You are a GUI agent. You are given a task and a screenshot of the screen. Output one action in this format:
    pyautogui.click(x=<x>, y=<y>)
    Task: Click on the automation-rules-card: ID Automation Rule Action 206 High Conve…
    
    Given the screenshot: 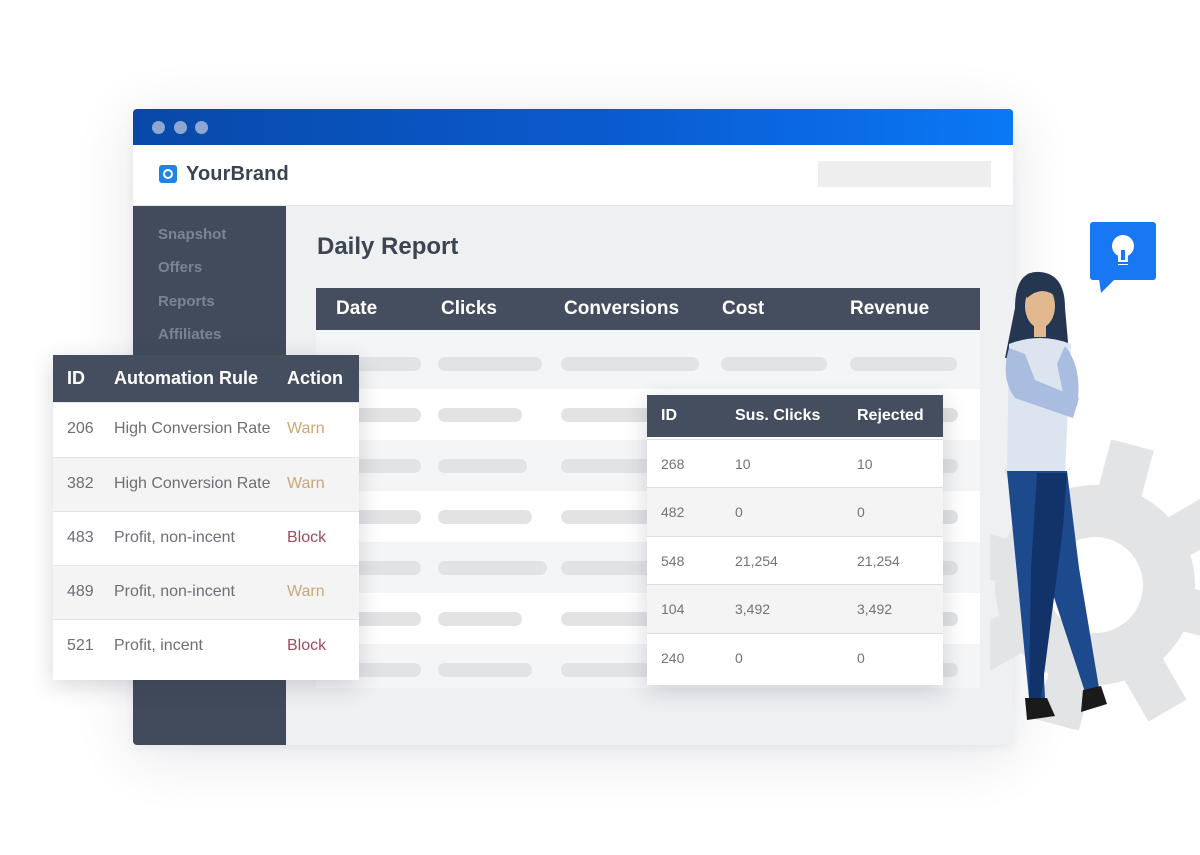 What is the action you would take?
    pyautogui.click(x=206, y=517)
    